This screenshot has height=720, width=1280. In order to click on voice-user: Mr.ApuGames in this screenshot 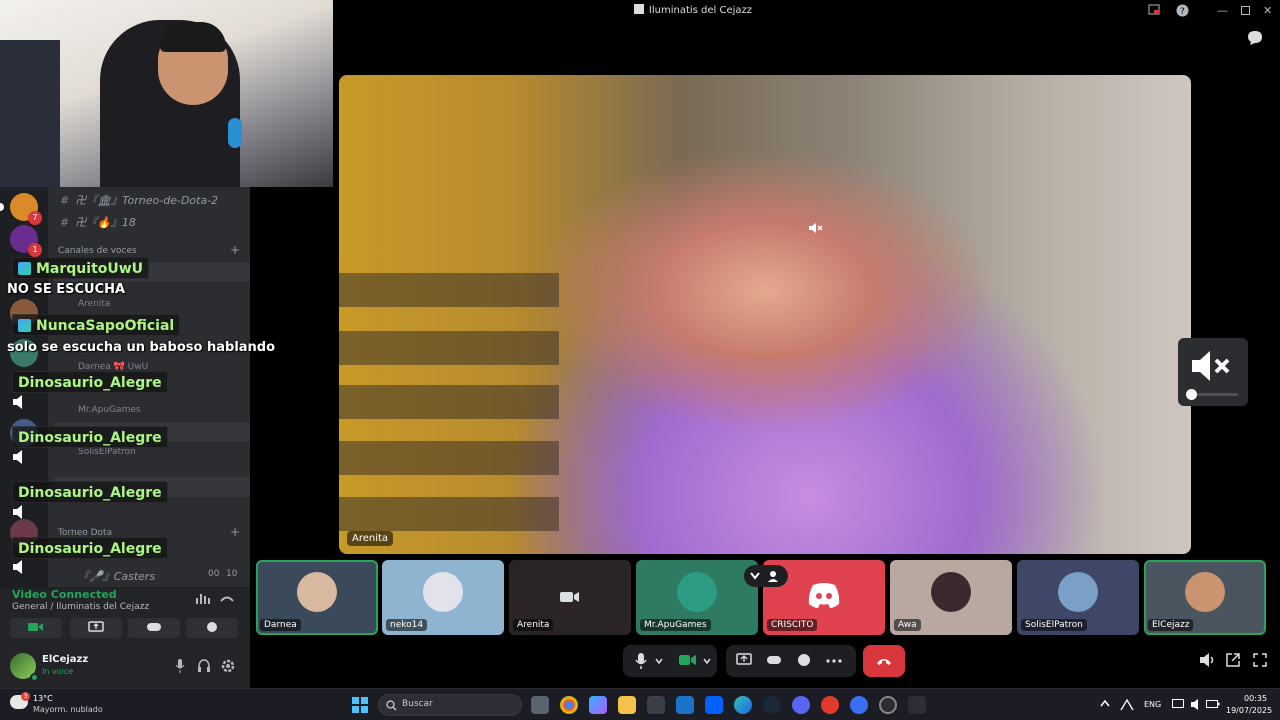, I will do `click(109, 410)`.